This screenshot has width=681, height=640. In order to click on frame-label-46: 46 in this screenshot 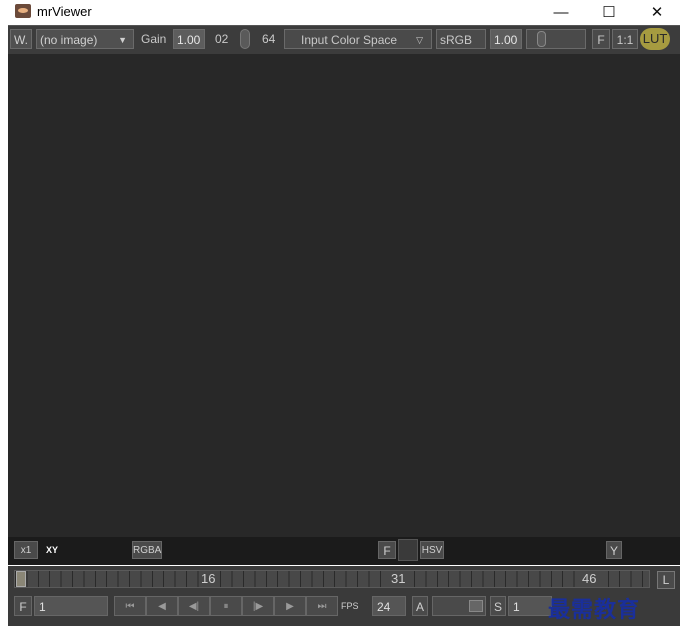, I will do `click(589, 579)`.